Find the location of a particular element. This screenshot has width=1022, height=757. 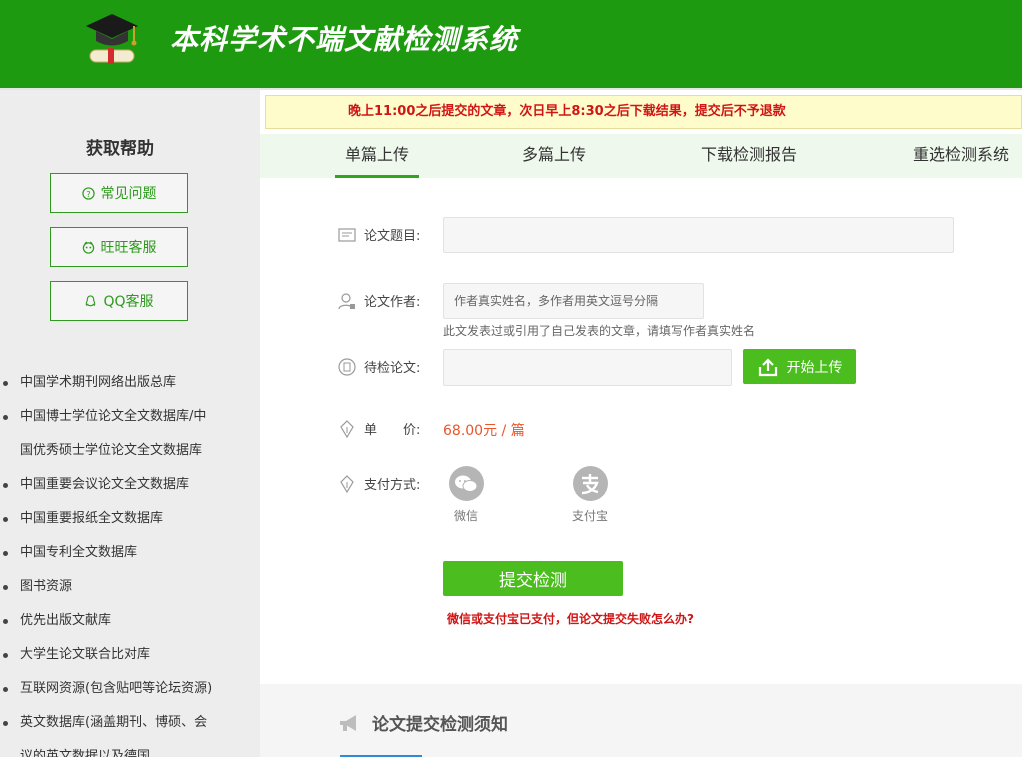

user-icon is located at coordinates (346, 300).